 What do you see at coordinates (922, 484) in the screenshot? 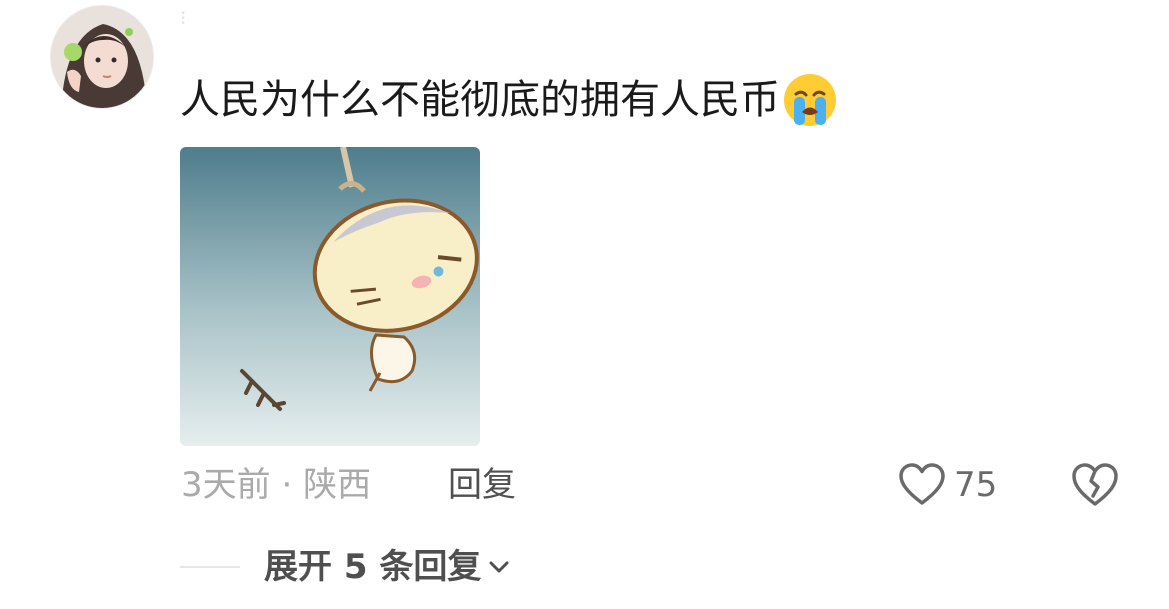
I see `heart-outline-icon` at bounding box center [922, 484].